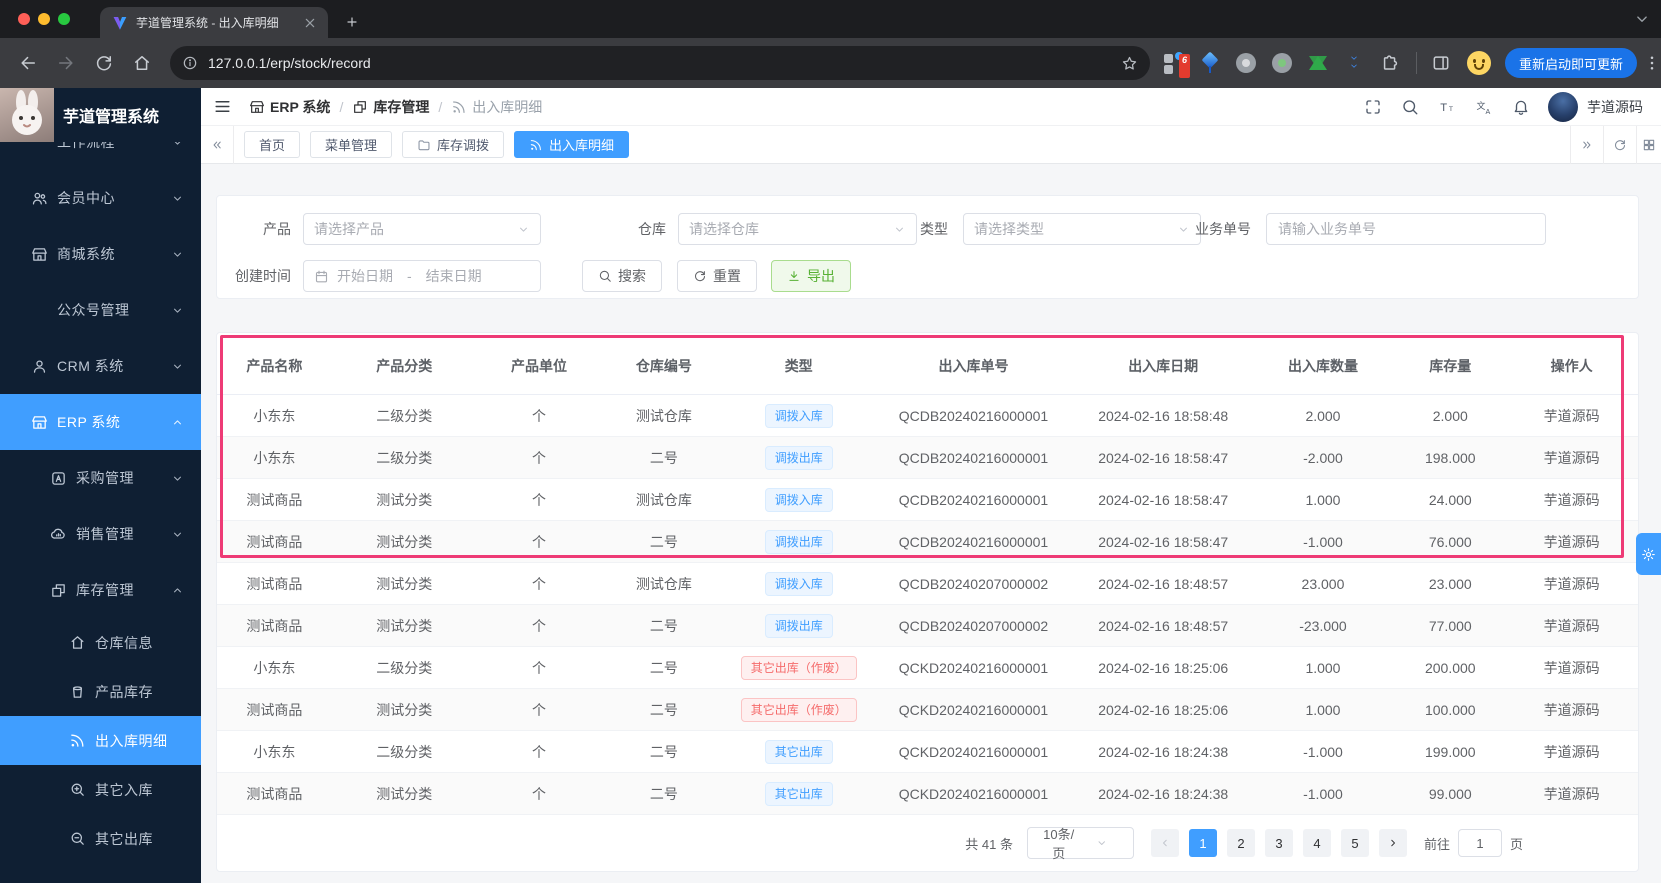  Describe the element at coordinates (1373, 107) in the screenshot. I see `fullscreen-icon` at that location.